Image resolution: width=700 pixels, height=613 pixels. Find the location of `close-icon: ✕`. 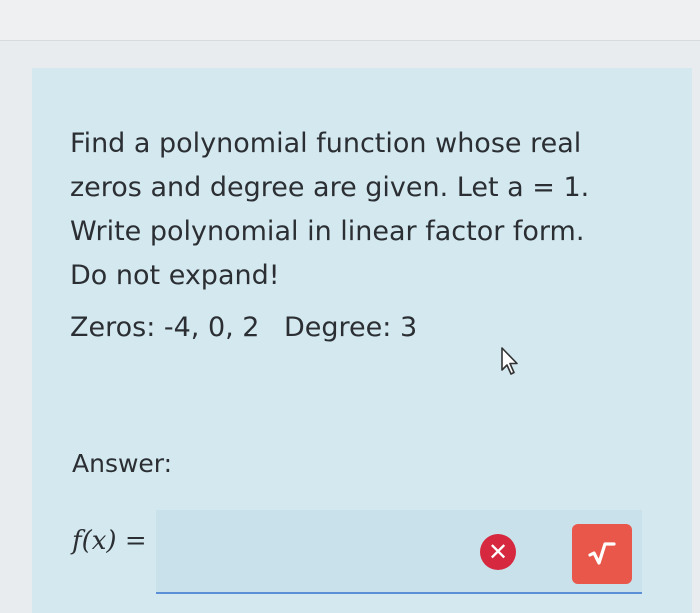

close-icon: ✕ is located at coordinates (498, 552).